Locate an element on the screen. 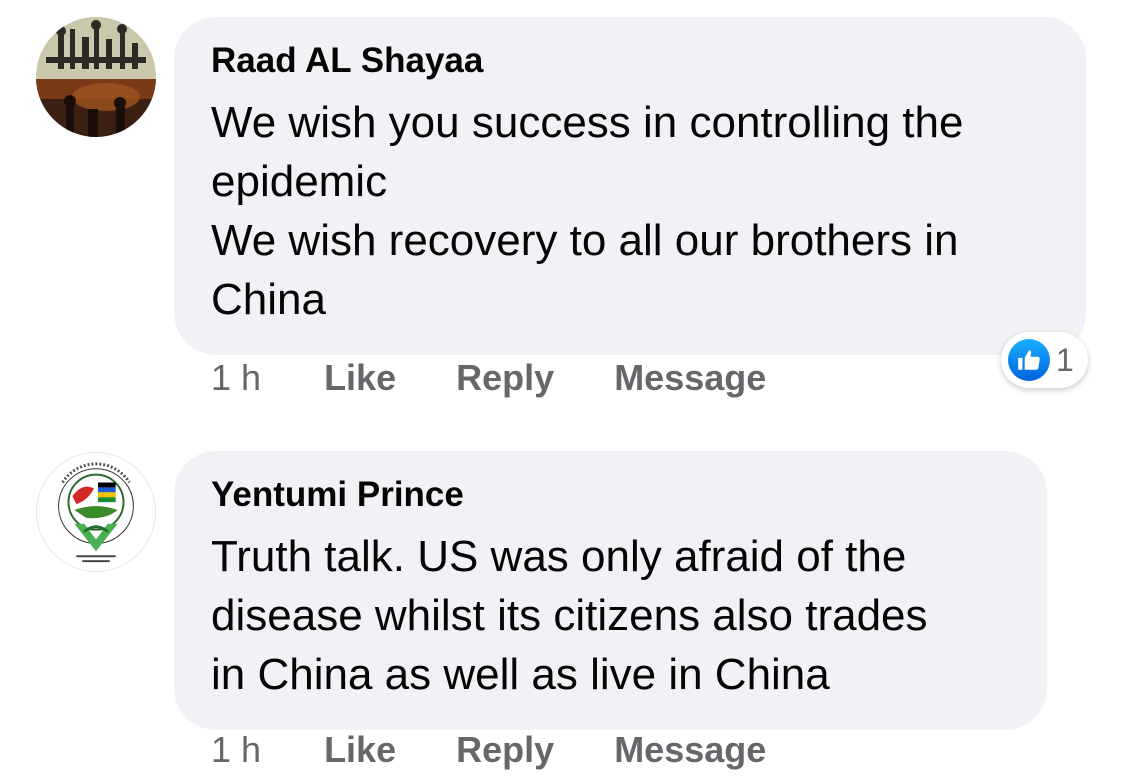  reaction-summary: 1 is located at coordinates (1044, 360).